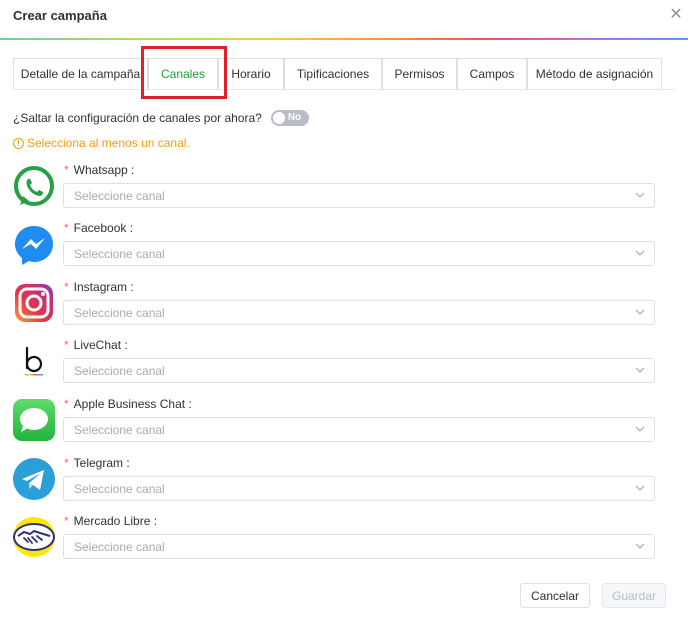  What do you see at coordinates (97, 463) in the screenshot?
I see `telegram-label: * Telegram :` at bounding box center [97, 463].